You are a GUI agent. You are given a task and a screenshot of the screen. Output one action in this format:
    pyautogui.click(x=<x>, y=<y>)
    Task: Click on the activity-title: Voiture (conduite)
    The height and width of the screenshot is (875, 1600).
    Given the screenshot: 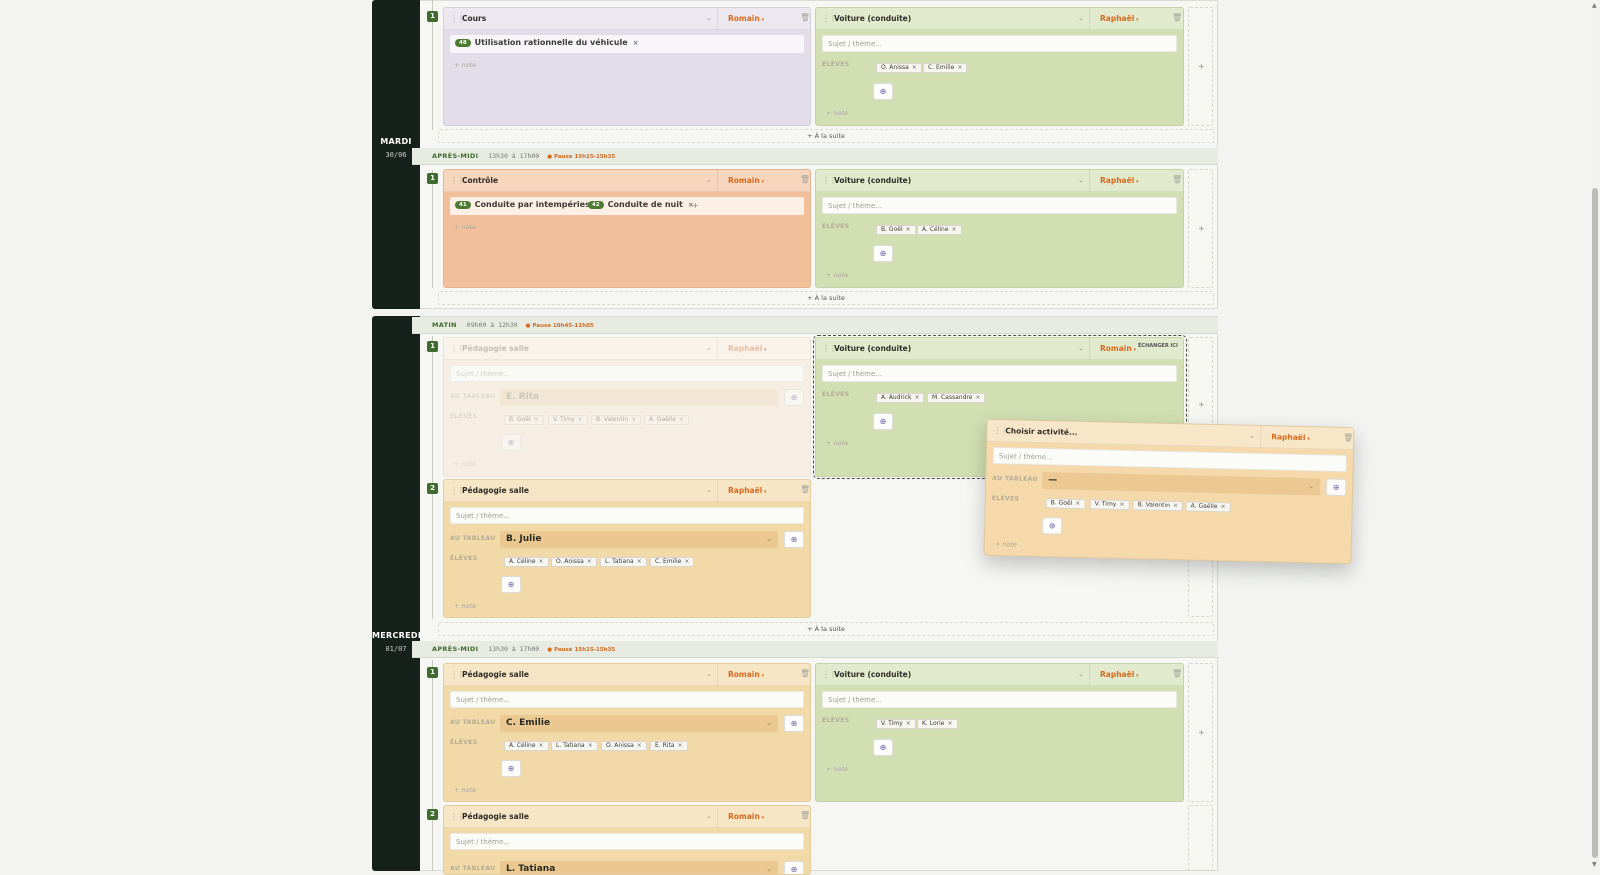 What is the action you would take?
    pyautogui.click(x=872, y=674)
    